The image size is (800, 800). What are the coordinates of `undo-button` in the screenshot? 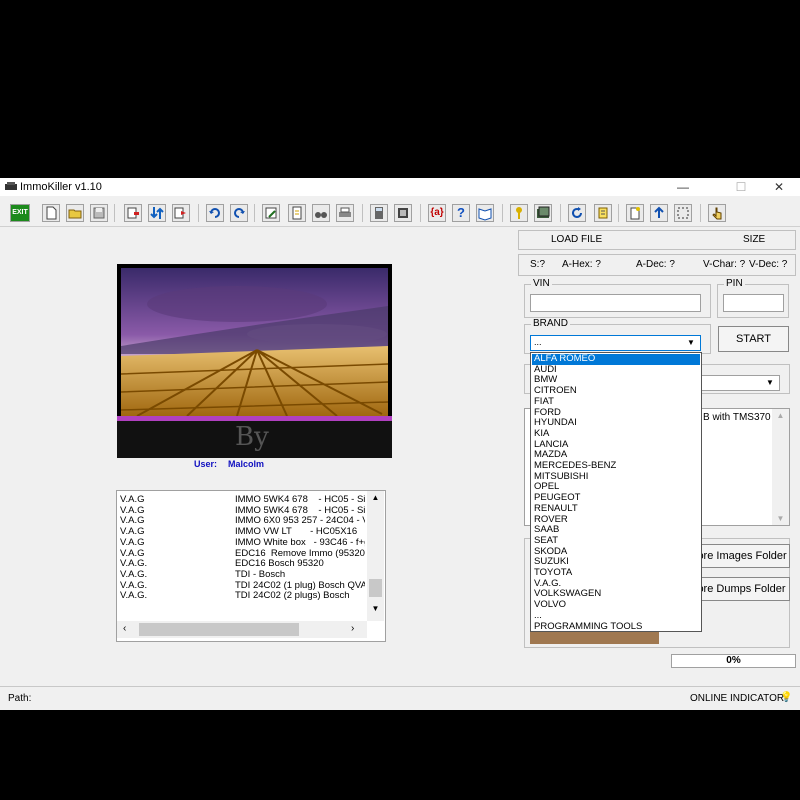 It's located at (215, 213).